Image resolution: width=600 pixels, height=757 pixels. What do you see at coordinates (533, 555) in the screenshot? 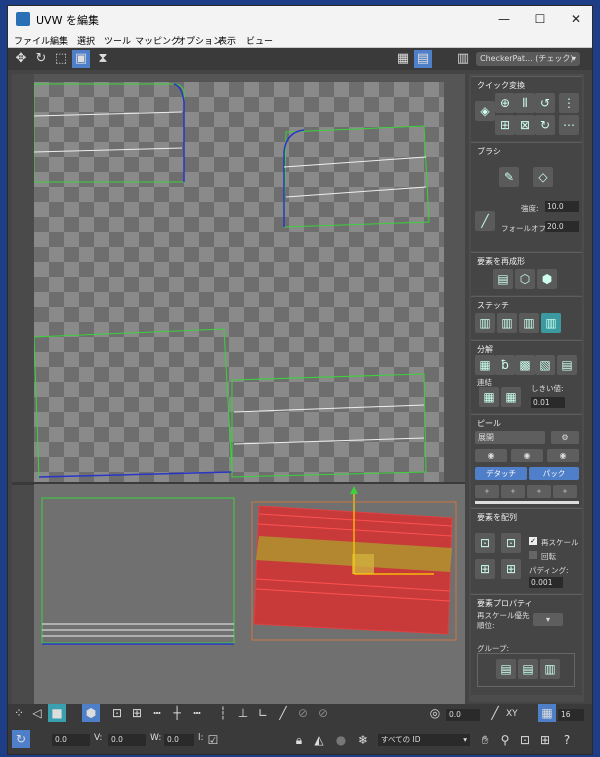
I see `rotate-checkbox` at bounding box center [533, 555].